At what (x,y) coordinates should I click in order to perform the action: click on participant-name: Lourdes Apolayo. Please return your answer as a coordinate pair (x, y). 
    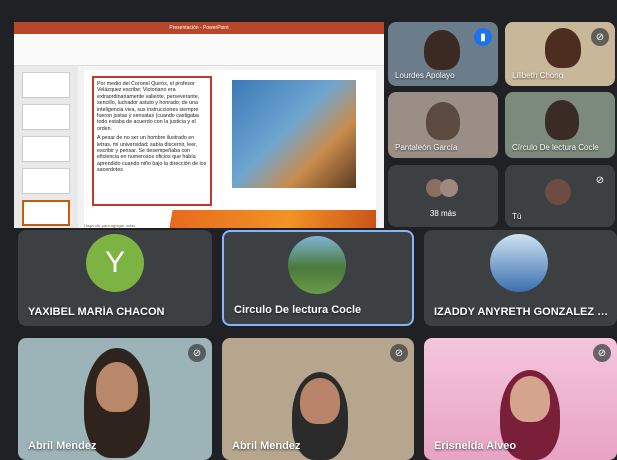
    Looking at the image, I should click on (425, 75).